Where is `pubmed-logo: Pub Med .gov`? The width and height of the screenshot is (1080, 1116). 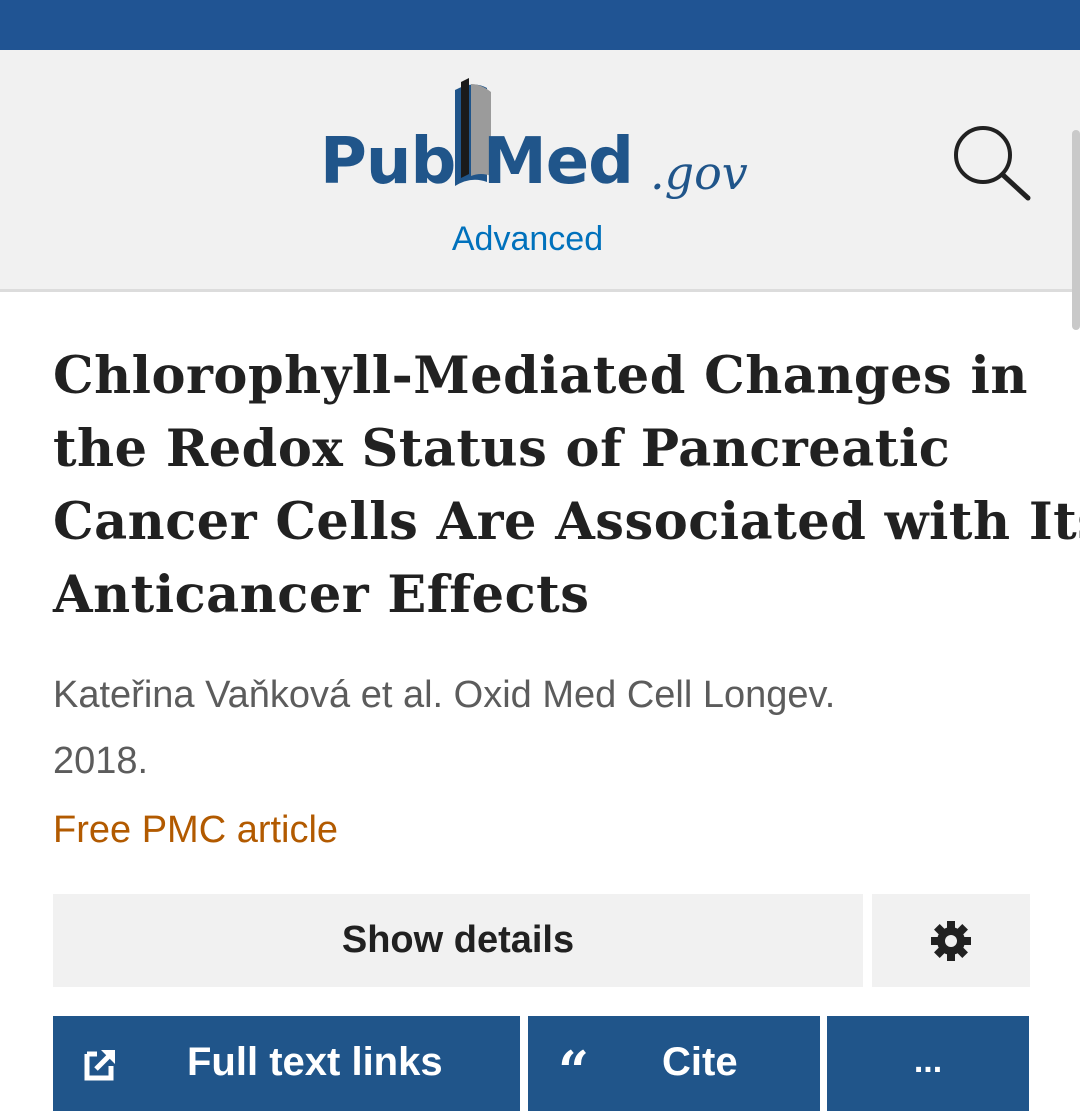
pubmed-logo: Pub Med .gov is located at coordinates (550, 153).